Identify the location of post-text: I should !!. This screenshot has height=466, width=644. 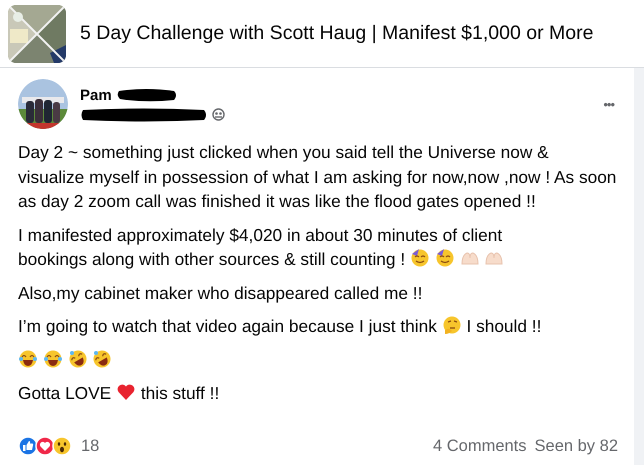
(504, 326).